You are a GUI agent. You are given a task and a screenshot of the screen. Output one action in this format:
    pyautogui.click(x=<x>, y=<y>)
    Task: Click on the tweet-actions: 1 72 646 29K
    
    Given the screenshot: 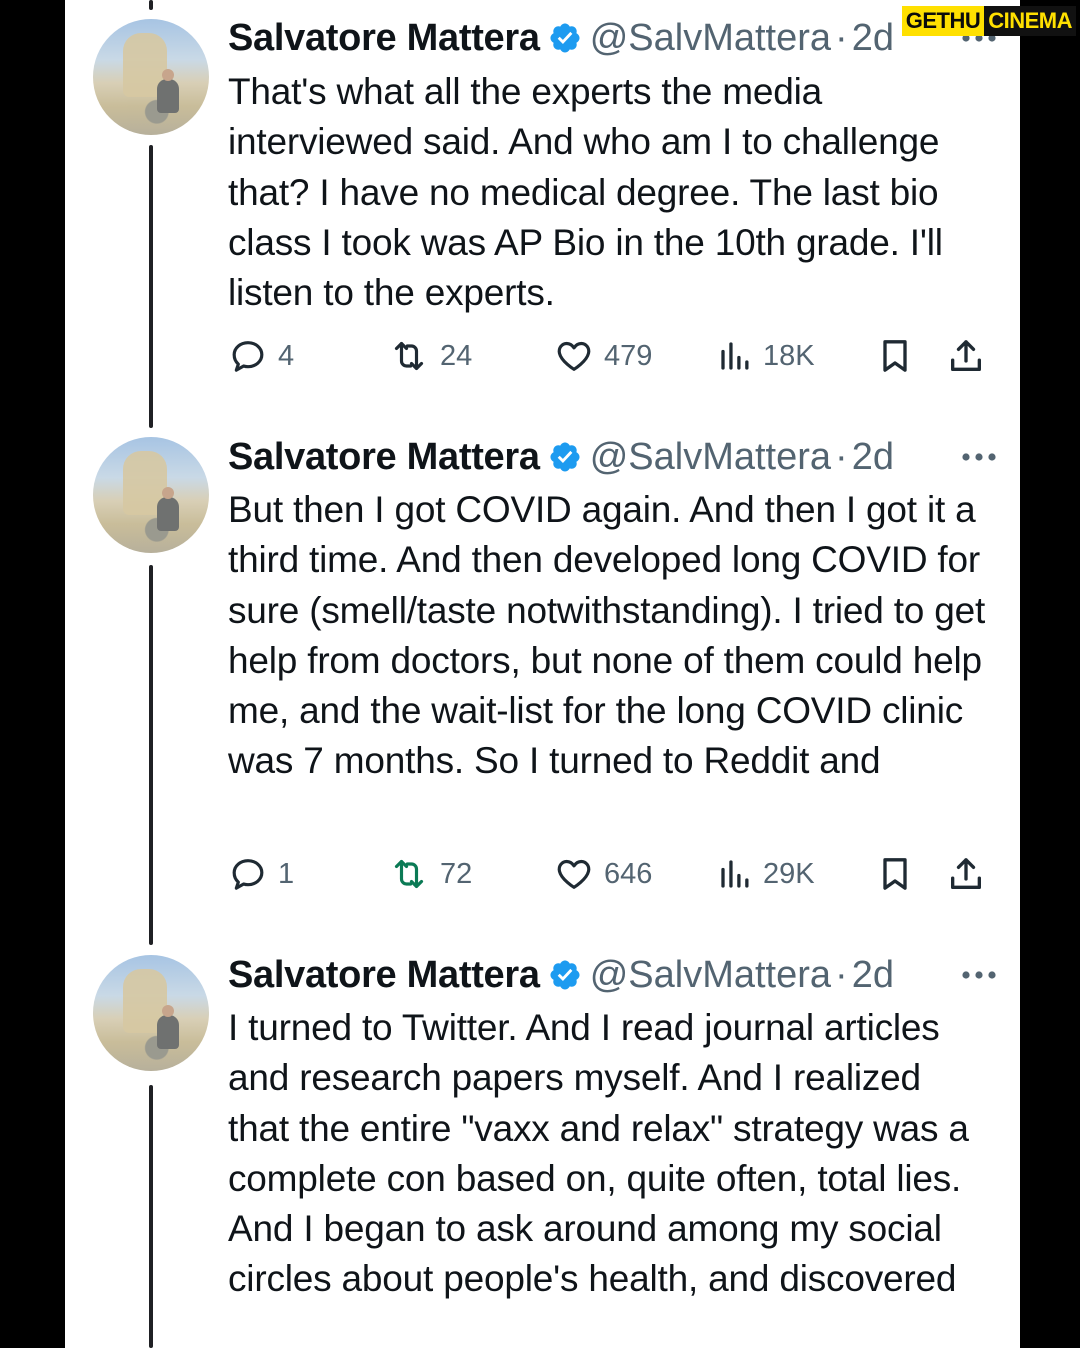 What is the action you would take?
    pyautogui.click(x=618, y=874)
    